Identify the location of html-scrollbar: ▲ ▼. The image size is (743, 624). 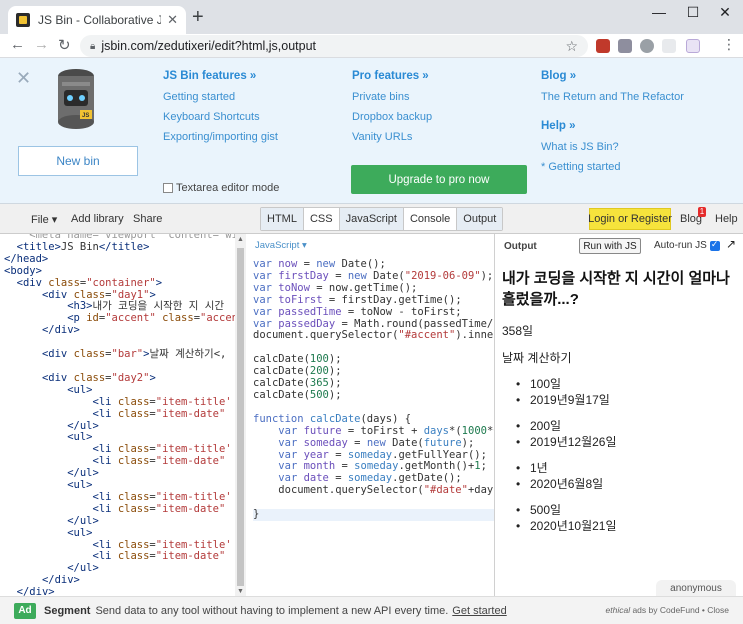
(240, 415).